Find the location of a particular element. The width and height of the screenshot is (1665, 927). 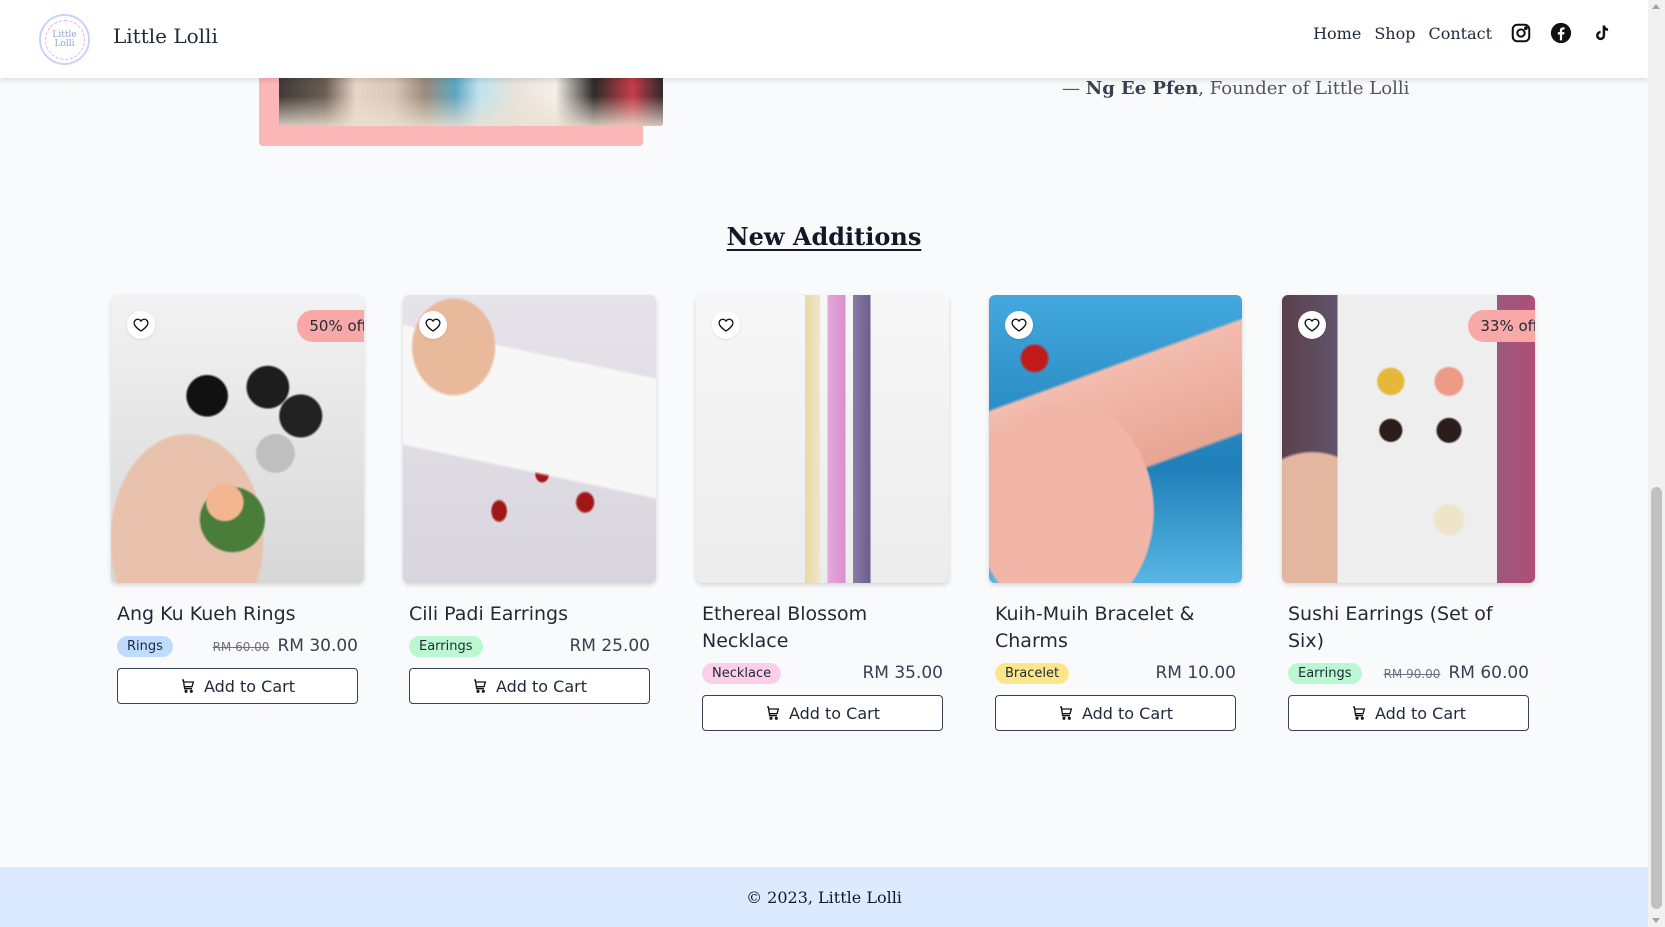

main-nav: Home Shop Contact is located at coordinates (1456, 33).